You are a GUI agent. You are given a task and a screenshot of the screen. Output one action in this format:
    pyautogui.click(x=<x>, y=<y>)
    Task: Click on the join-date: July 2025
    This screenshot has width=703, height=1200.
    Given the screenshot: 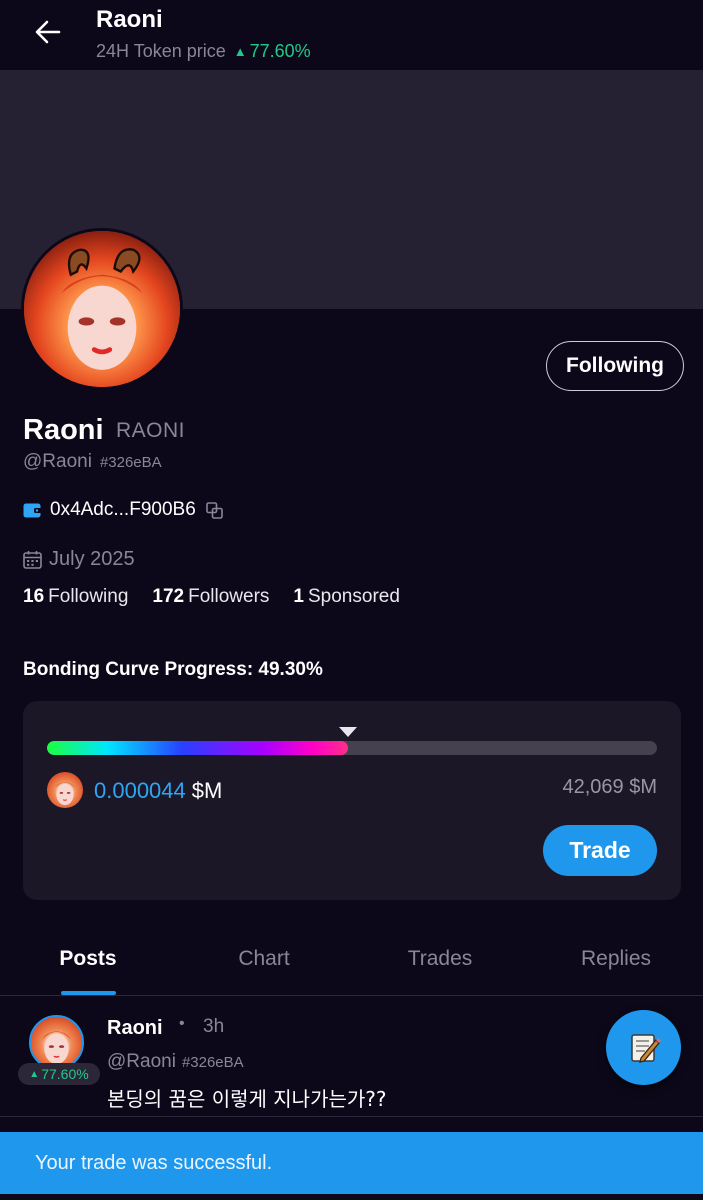 What is the action you would take?
    pyautogui.click(x=92, y=559)
    